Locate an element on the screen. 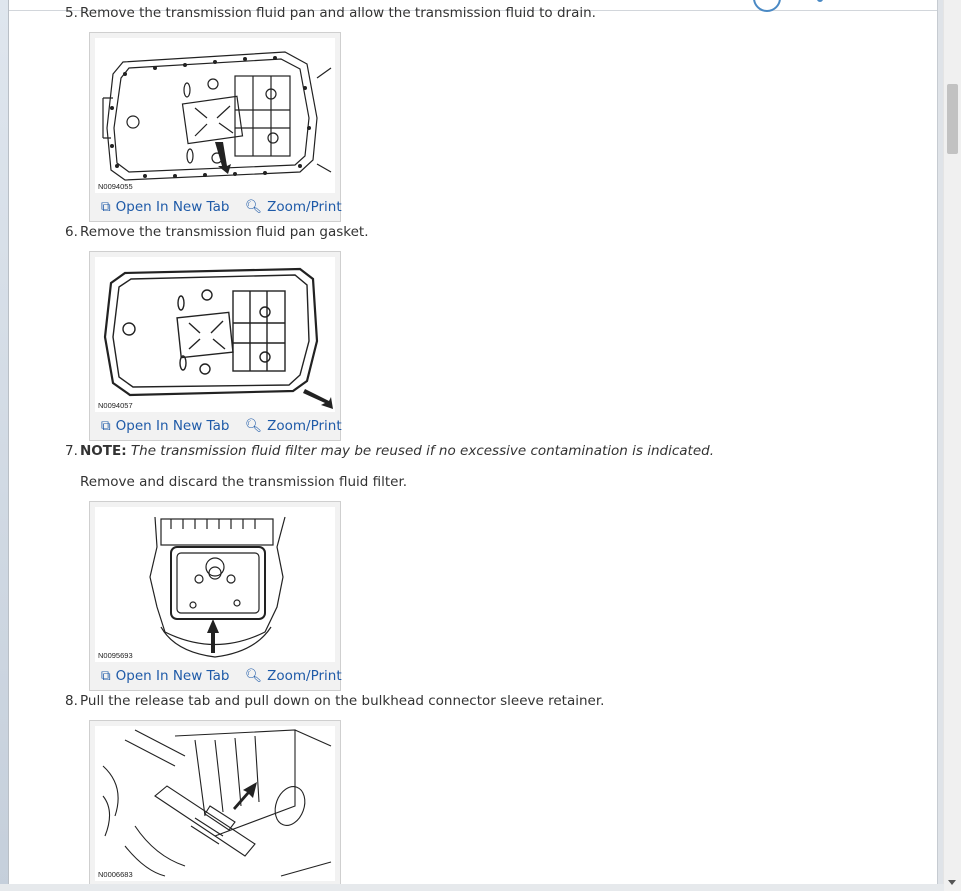  bulkhead-connector-illustration is located at coordinates (217, 803).